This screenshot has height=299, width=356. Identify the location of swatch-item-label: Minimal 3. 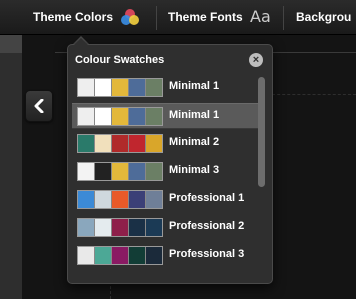
(194, 170).